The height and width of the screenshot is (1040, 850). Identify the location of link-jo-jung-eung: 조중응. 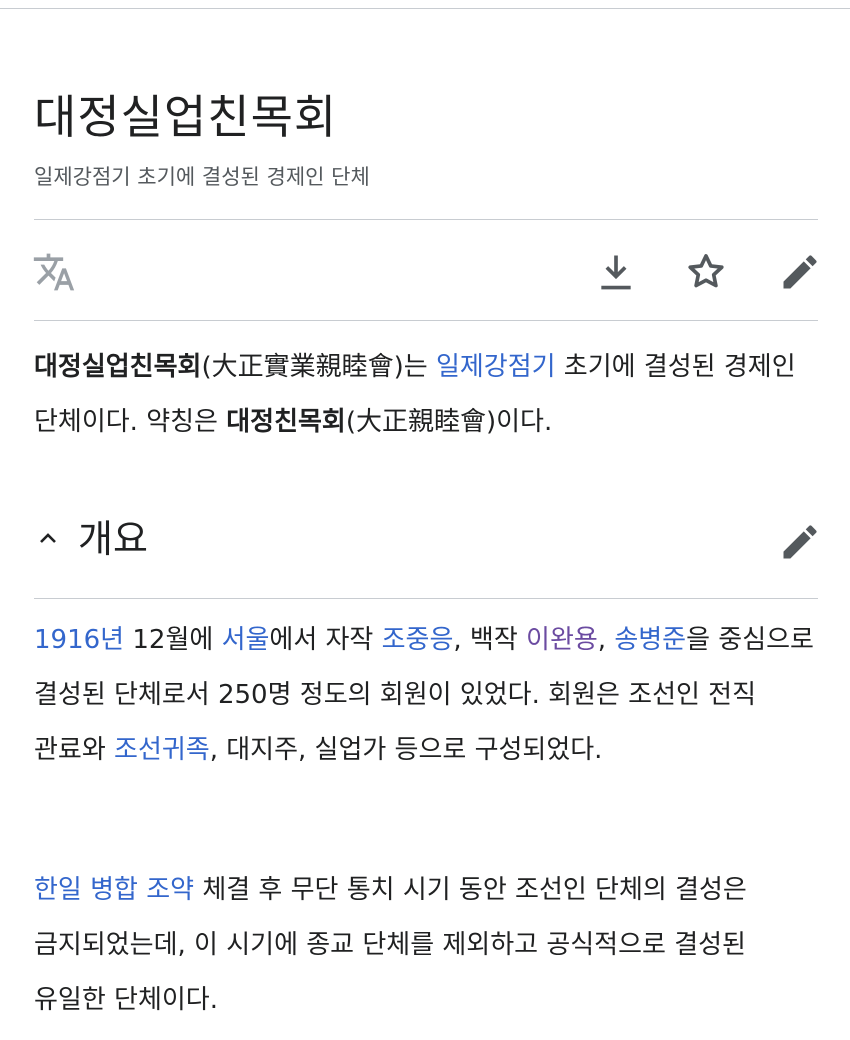
(418, 640).